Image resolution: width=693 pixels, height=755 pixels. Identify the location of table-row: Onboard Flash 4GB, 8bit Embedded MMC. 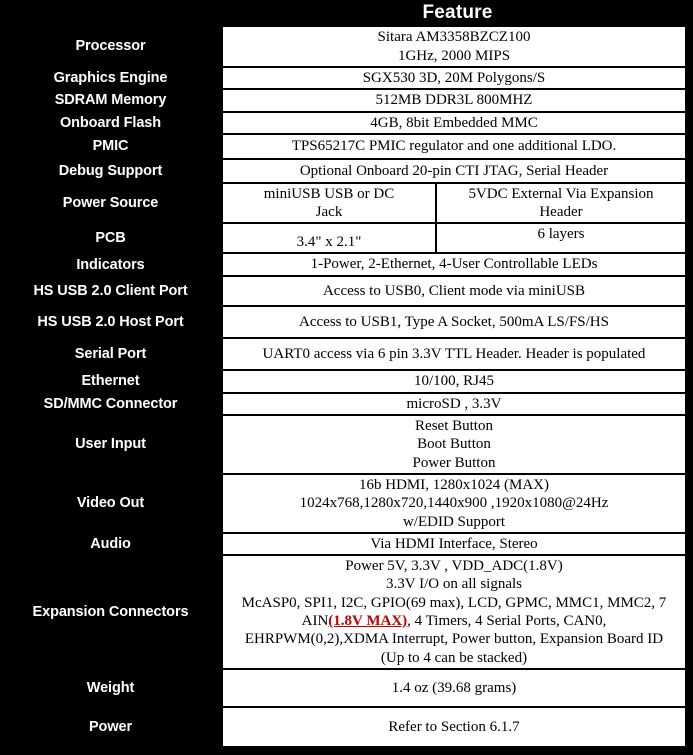
(346, 122).